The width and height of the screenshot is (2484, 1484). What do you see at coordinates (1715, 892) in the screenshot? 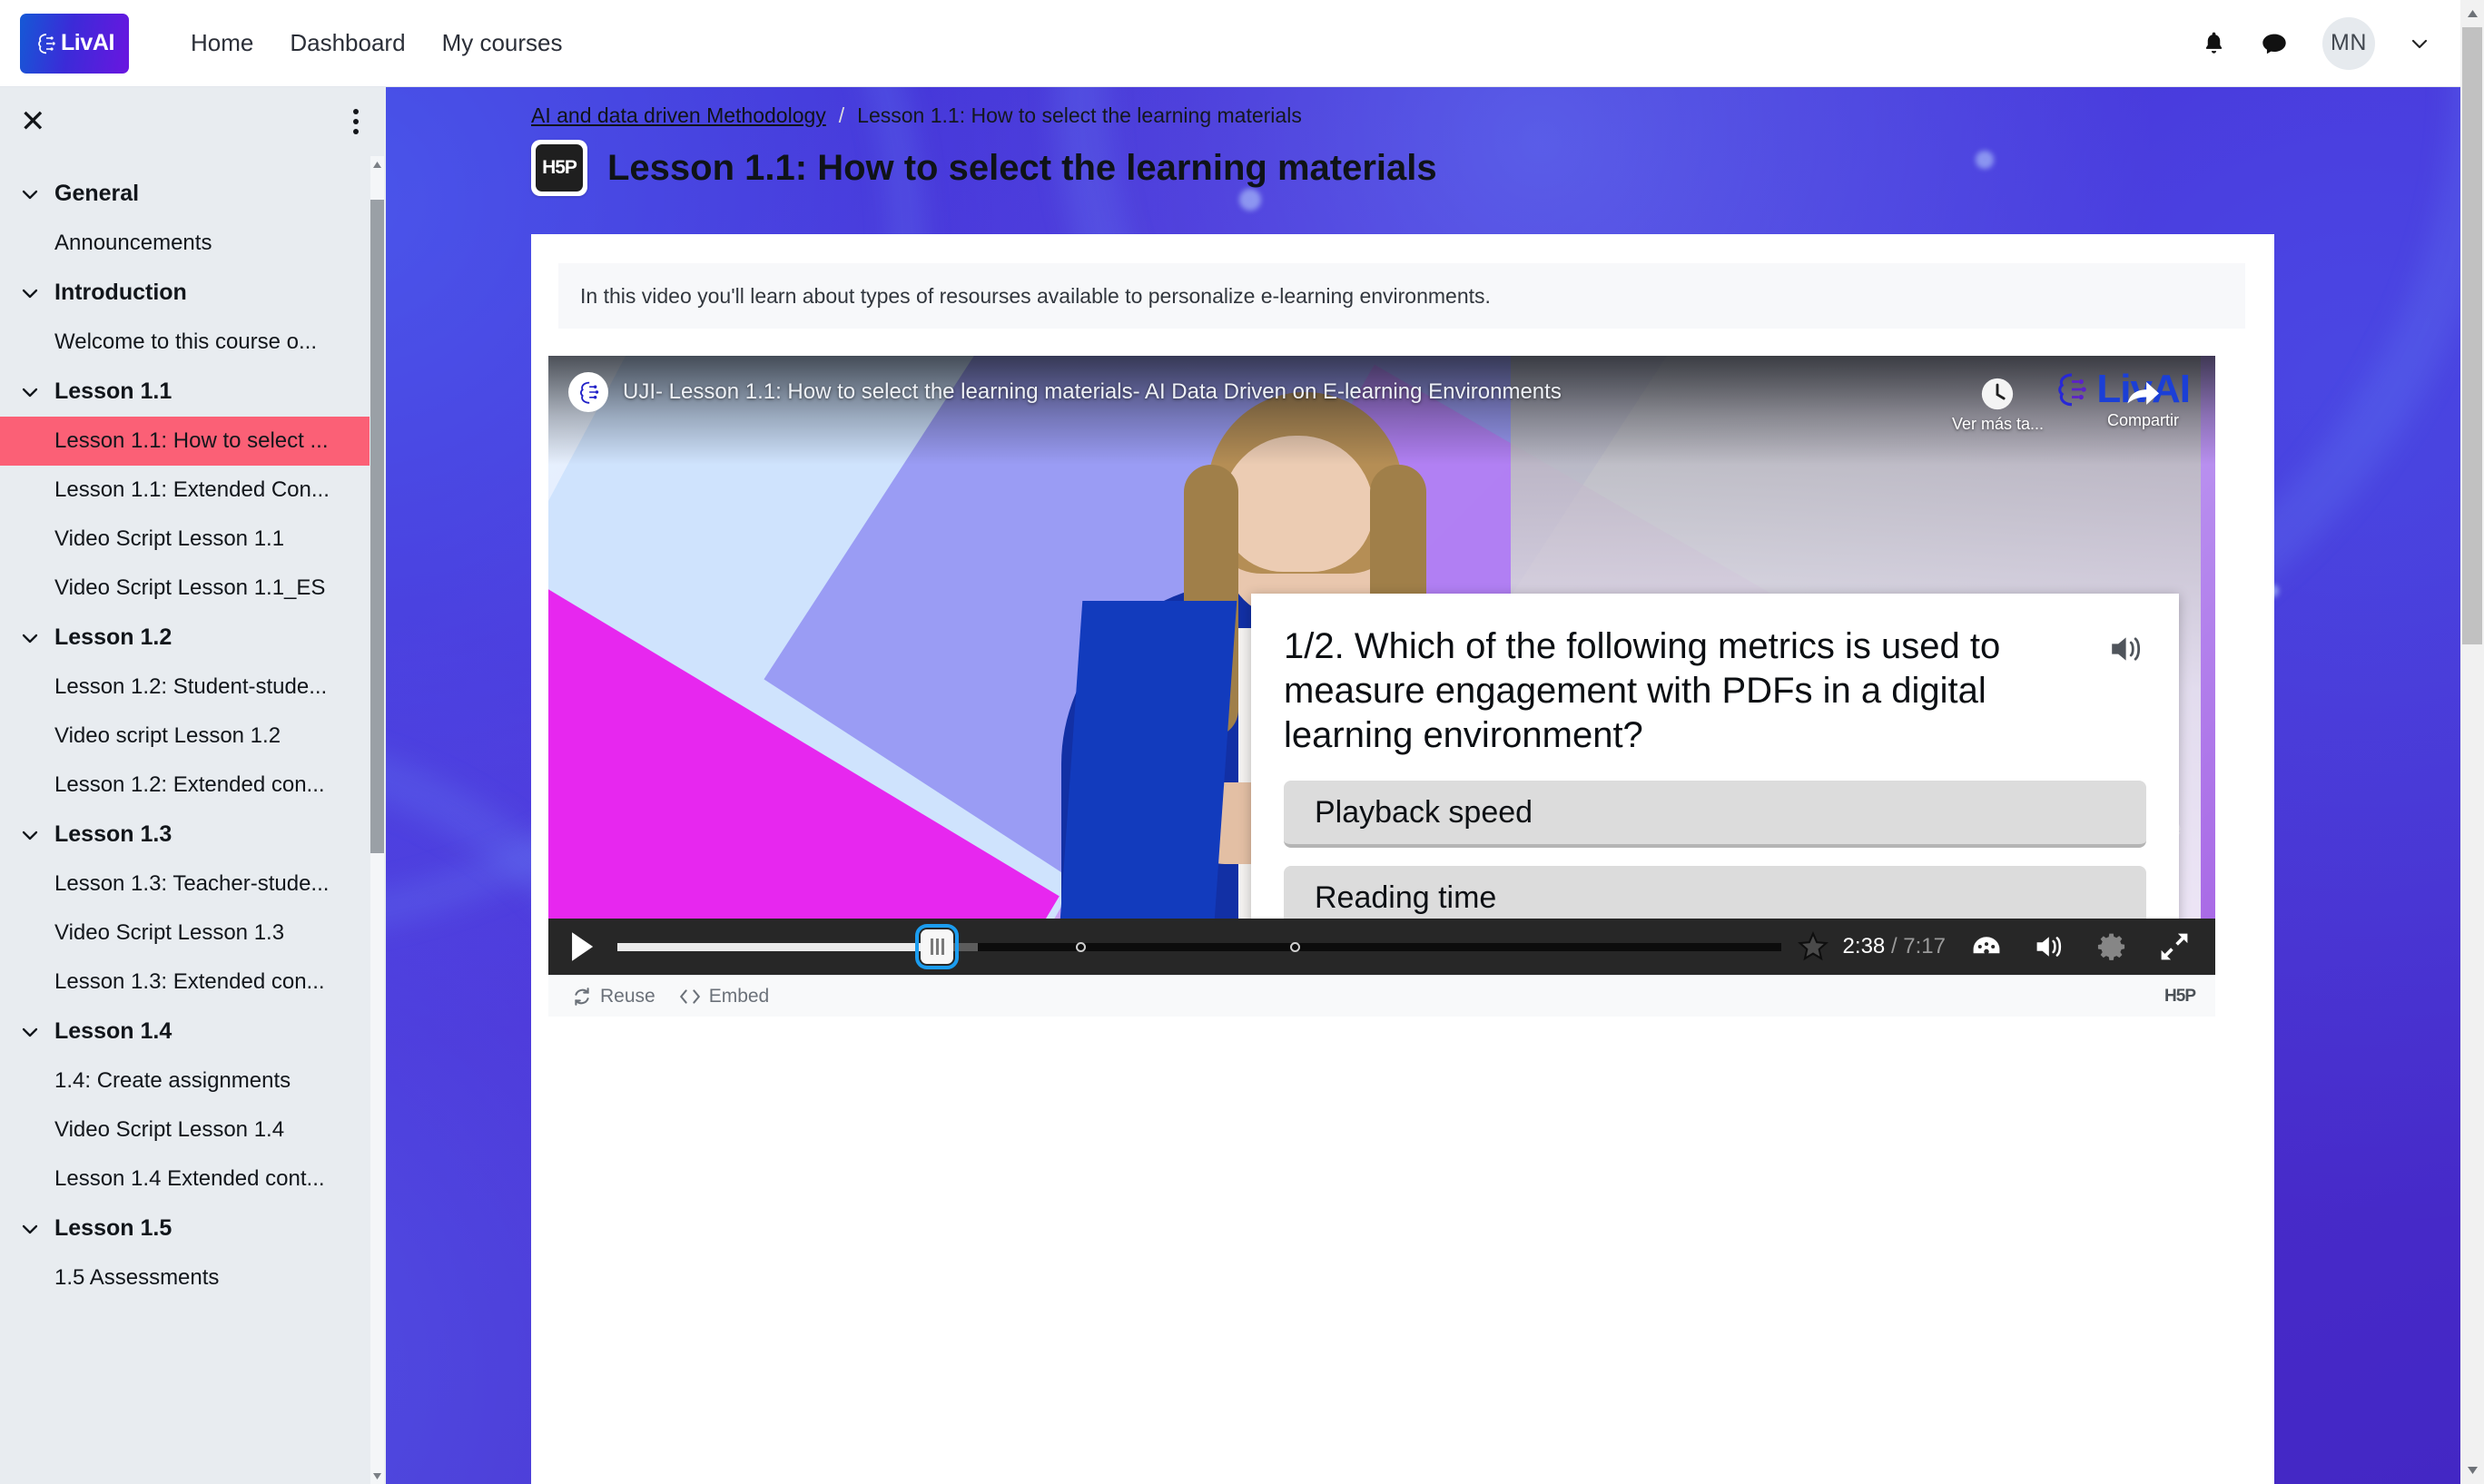
I see `quiz-option-2: Reading time` at bounding box center [1715, 892].